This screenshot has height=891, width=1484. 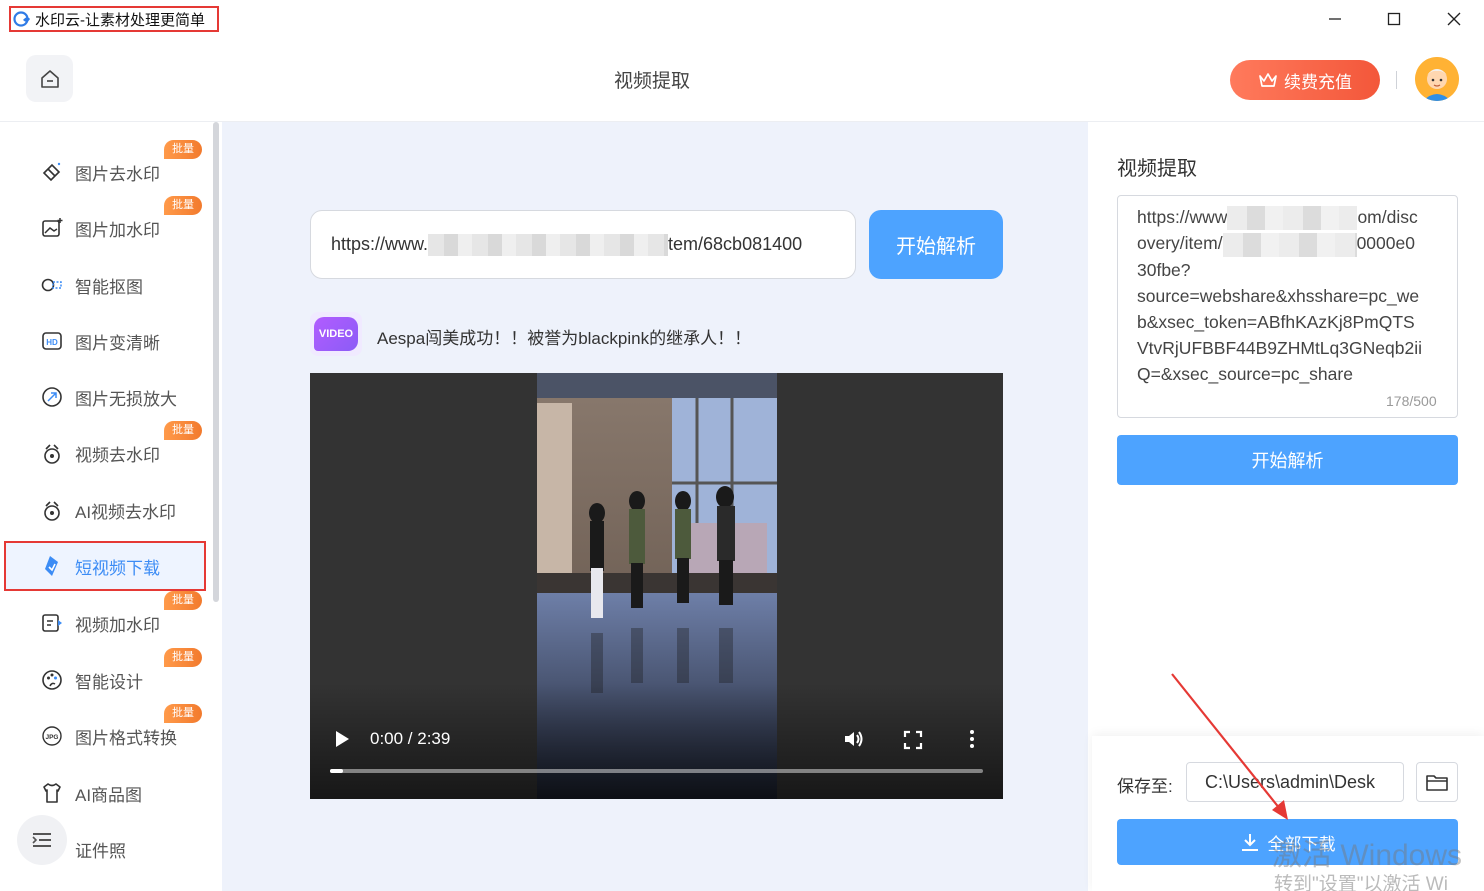 What do you see at coordinates (117, 174) in the screenshot?
I see `sidebar-item-label: 图片去水印` at bounding box center [117, 174].